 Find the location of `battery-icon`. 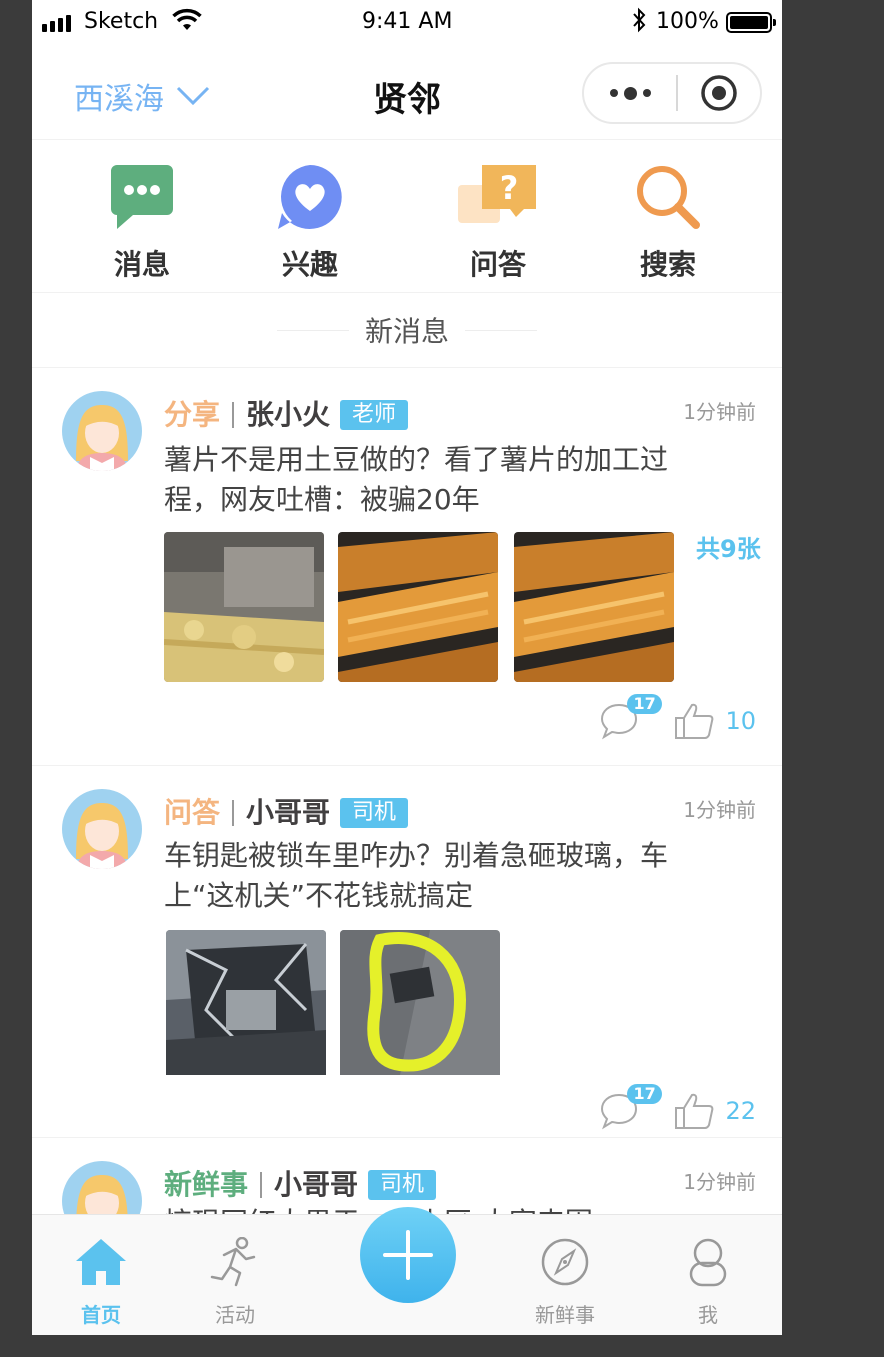

battery-icon is located at coordinates (751, 22).